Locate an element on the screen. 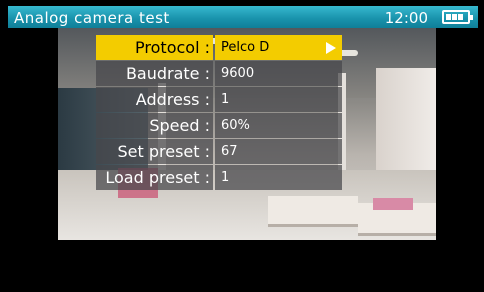  baudrate-label: Baudrate : is located at coordinates (154, 73).